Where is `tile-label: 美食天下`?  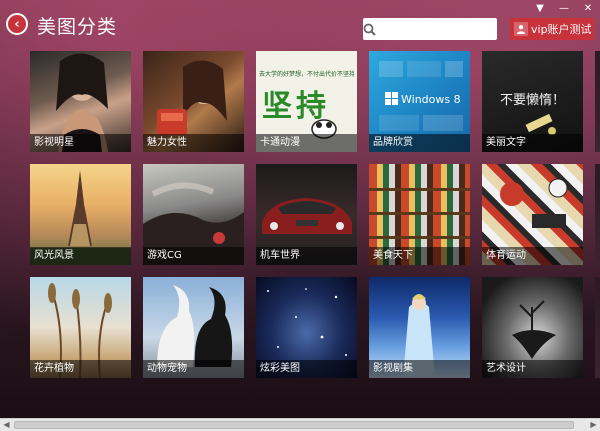
tile-label: 美食天下 is located at coordinates (419, 256).